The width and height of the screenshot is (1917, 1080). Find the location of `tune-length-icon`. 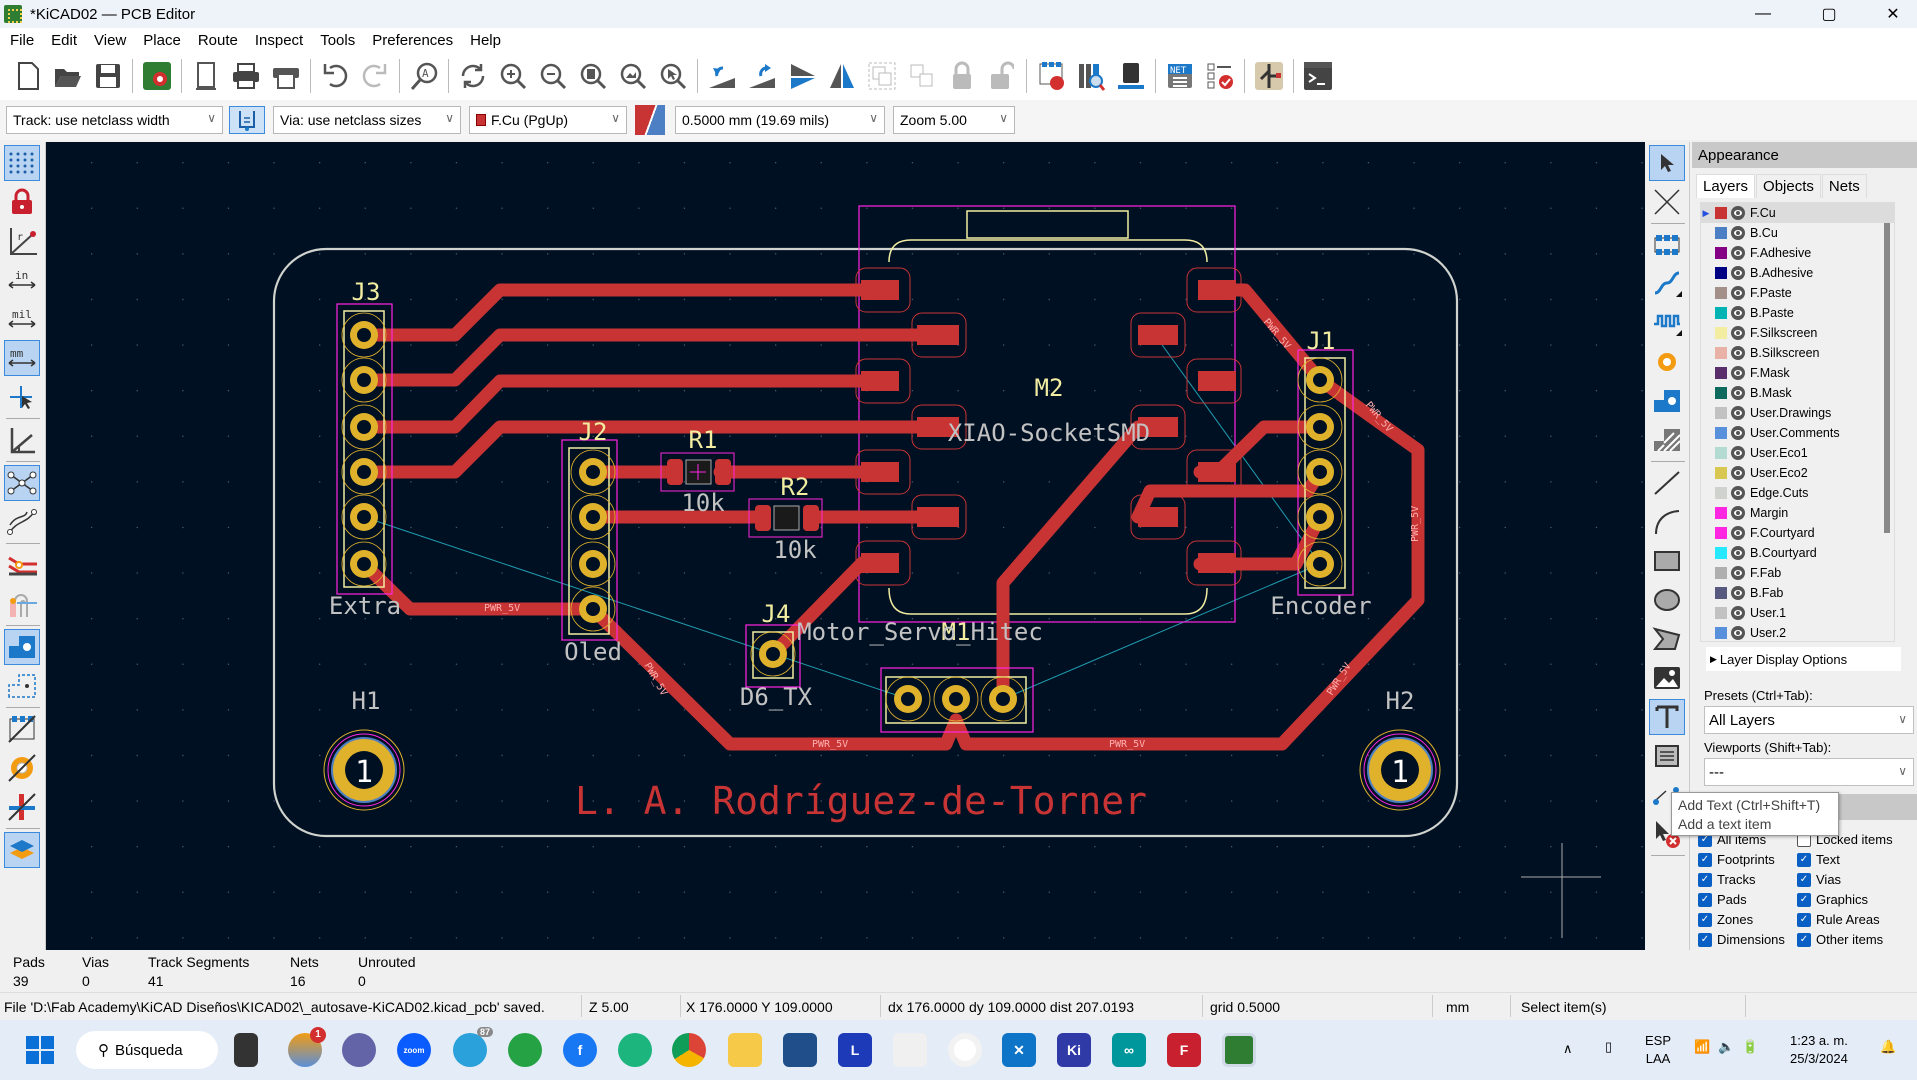

tune-length-icon is located at coordinates (1667, 323).